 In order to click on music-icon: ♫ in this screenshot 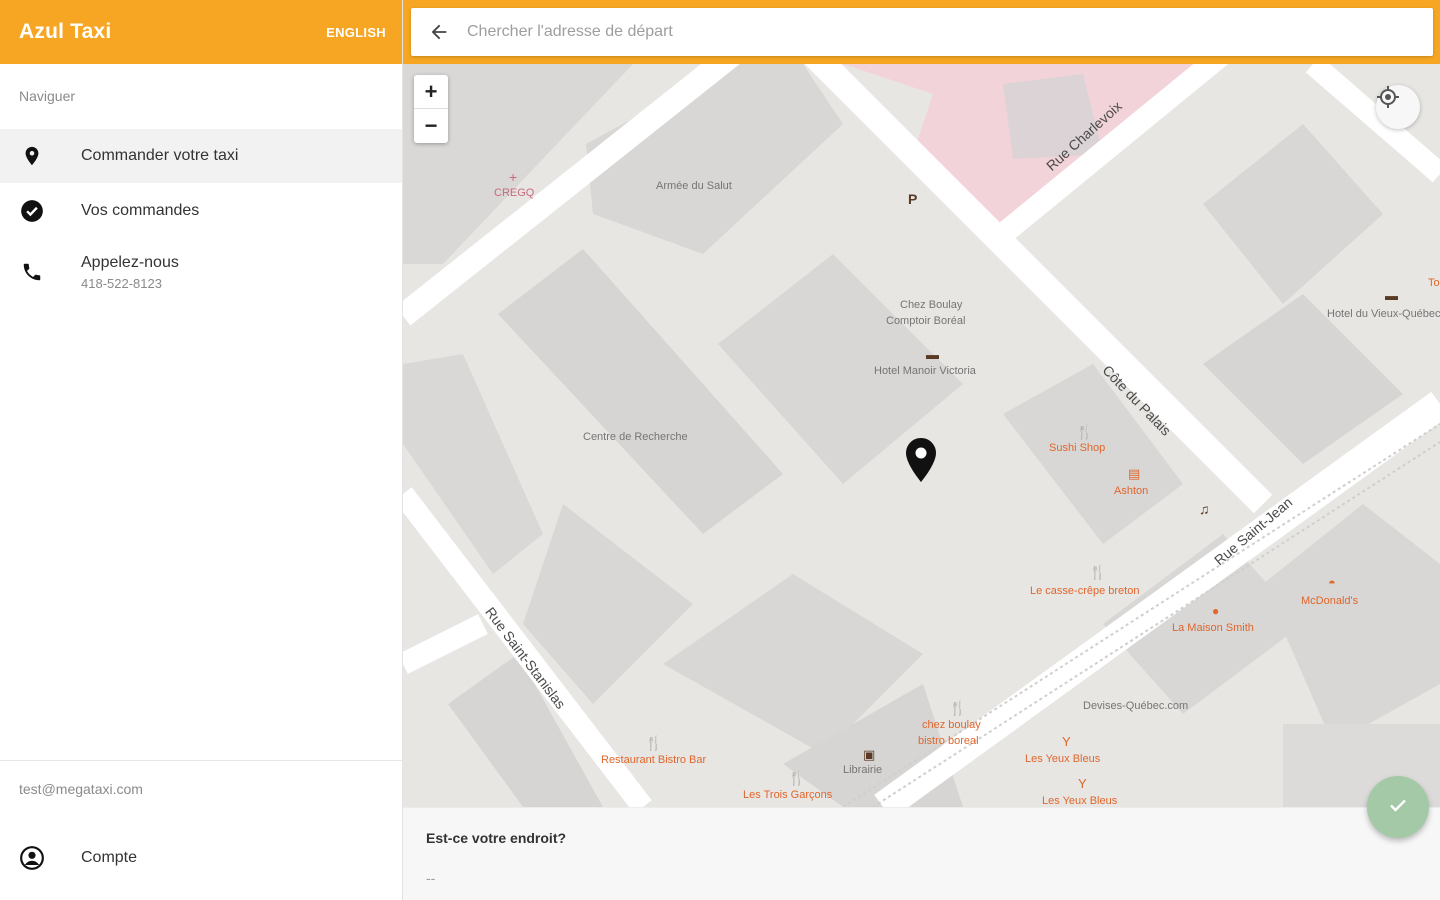, I will do `click(1204, 509)`.